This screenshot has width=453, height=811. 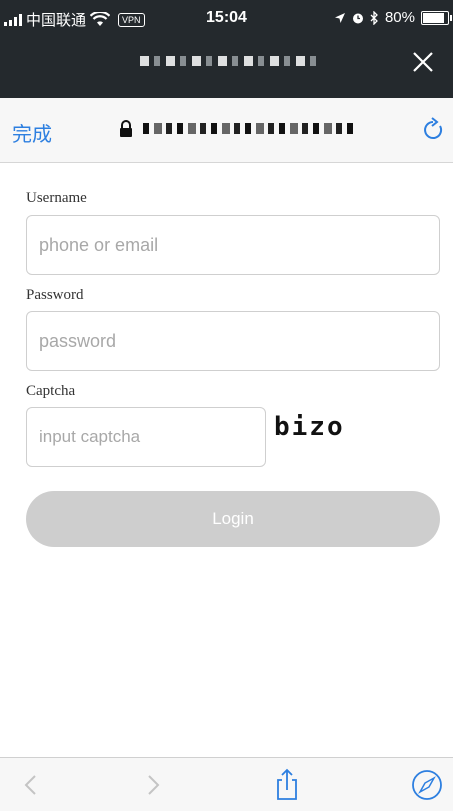 I want to click on forward-arrow-icon, so click(x=152, y=785).